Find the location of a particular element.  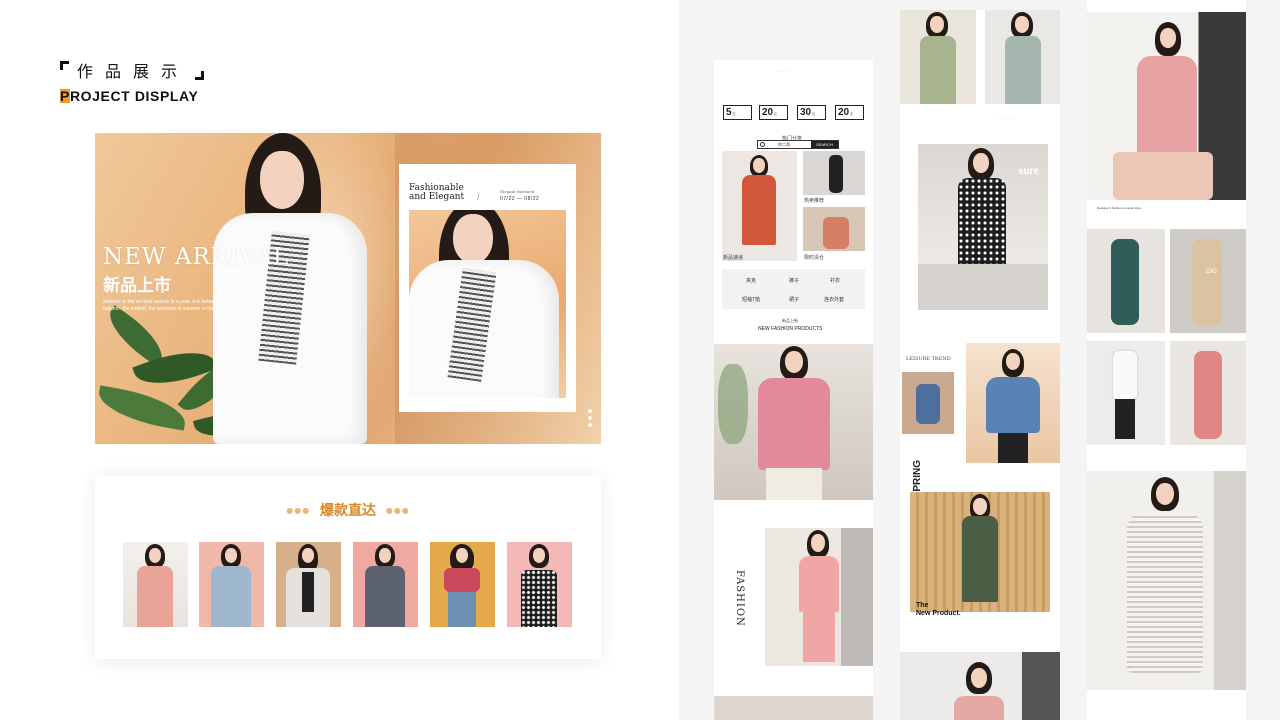

category-grid: 夹克 裤子 衬衣 短袖T恤 裙子 连衣外套 is located at coordinates (793, 289).